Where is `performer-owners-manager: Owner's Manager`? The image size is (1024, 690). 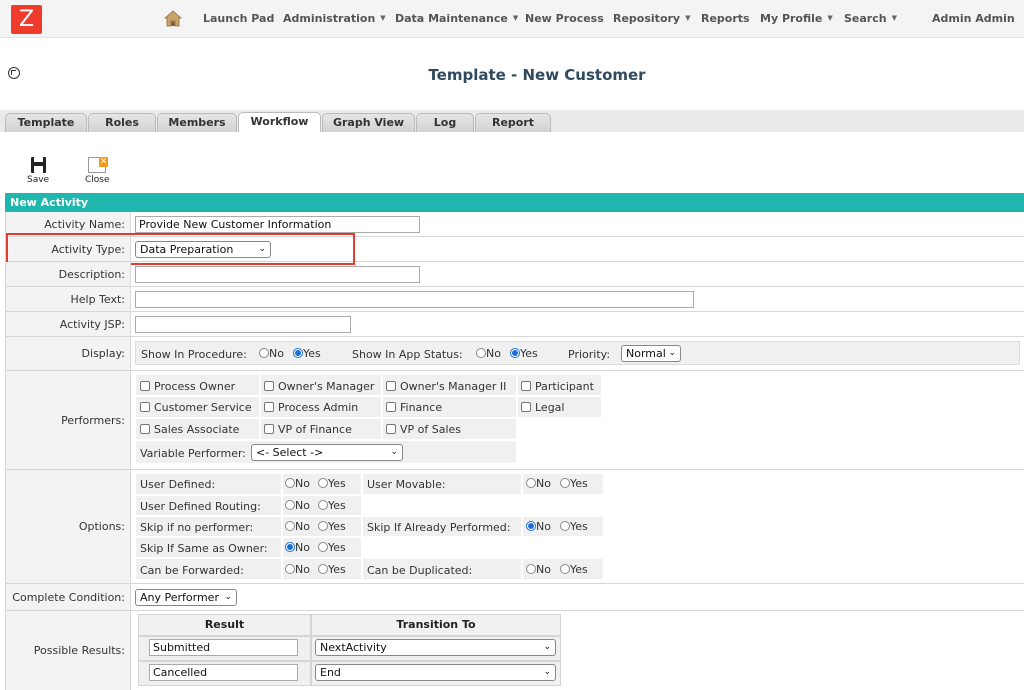 performer-owners-manager: Owner's Manager is located at coordinates (319, 386).